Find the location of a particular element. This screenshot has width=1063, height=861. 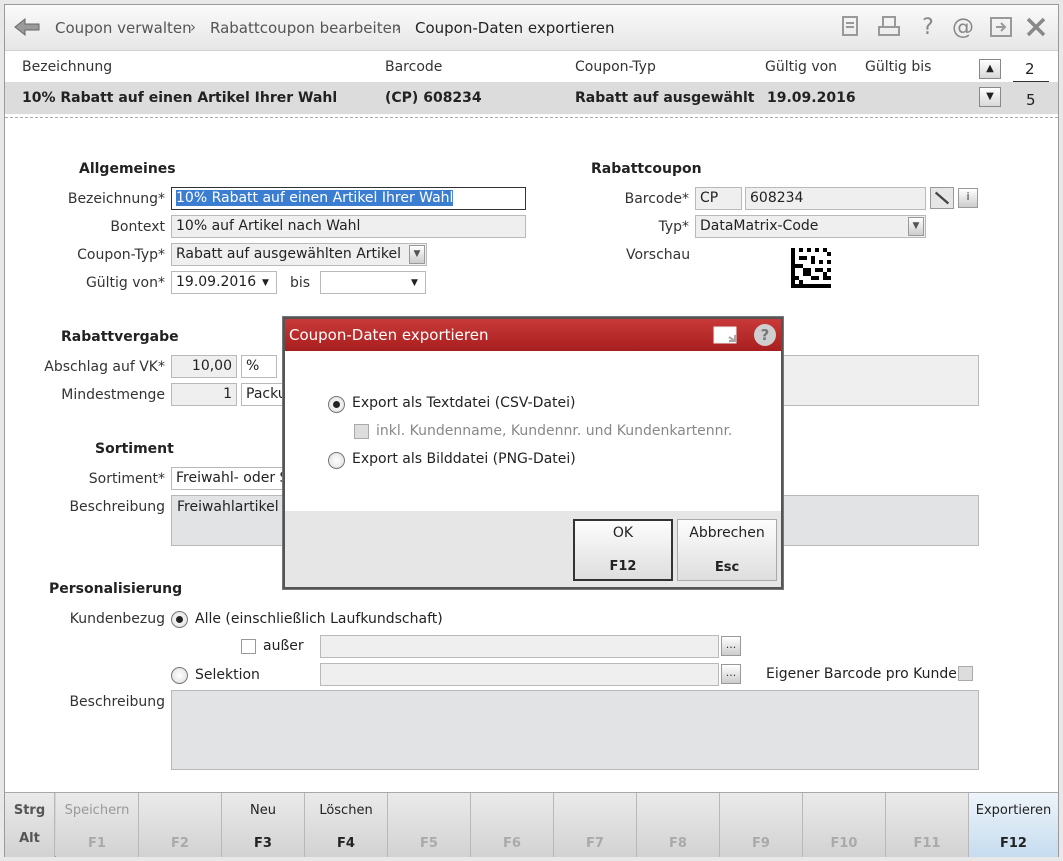

section-title-allgemeines: Allgemeines is located at coordinates (127, 169).